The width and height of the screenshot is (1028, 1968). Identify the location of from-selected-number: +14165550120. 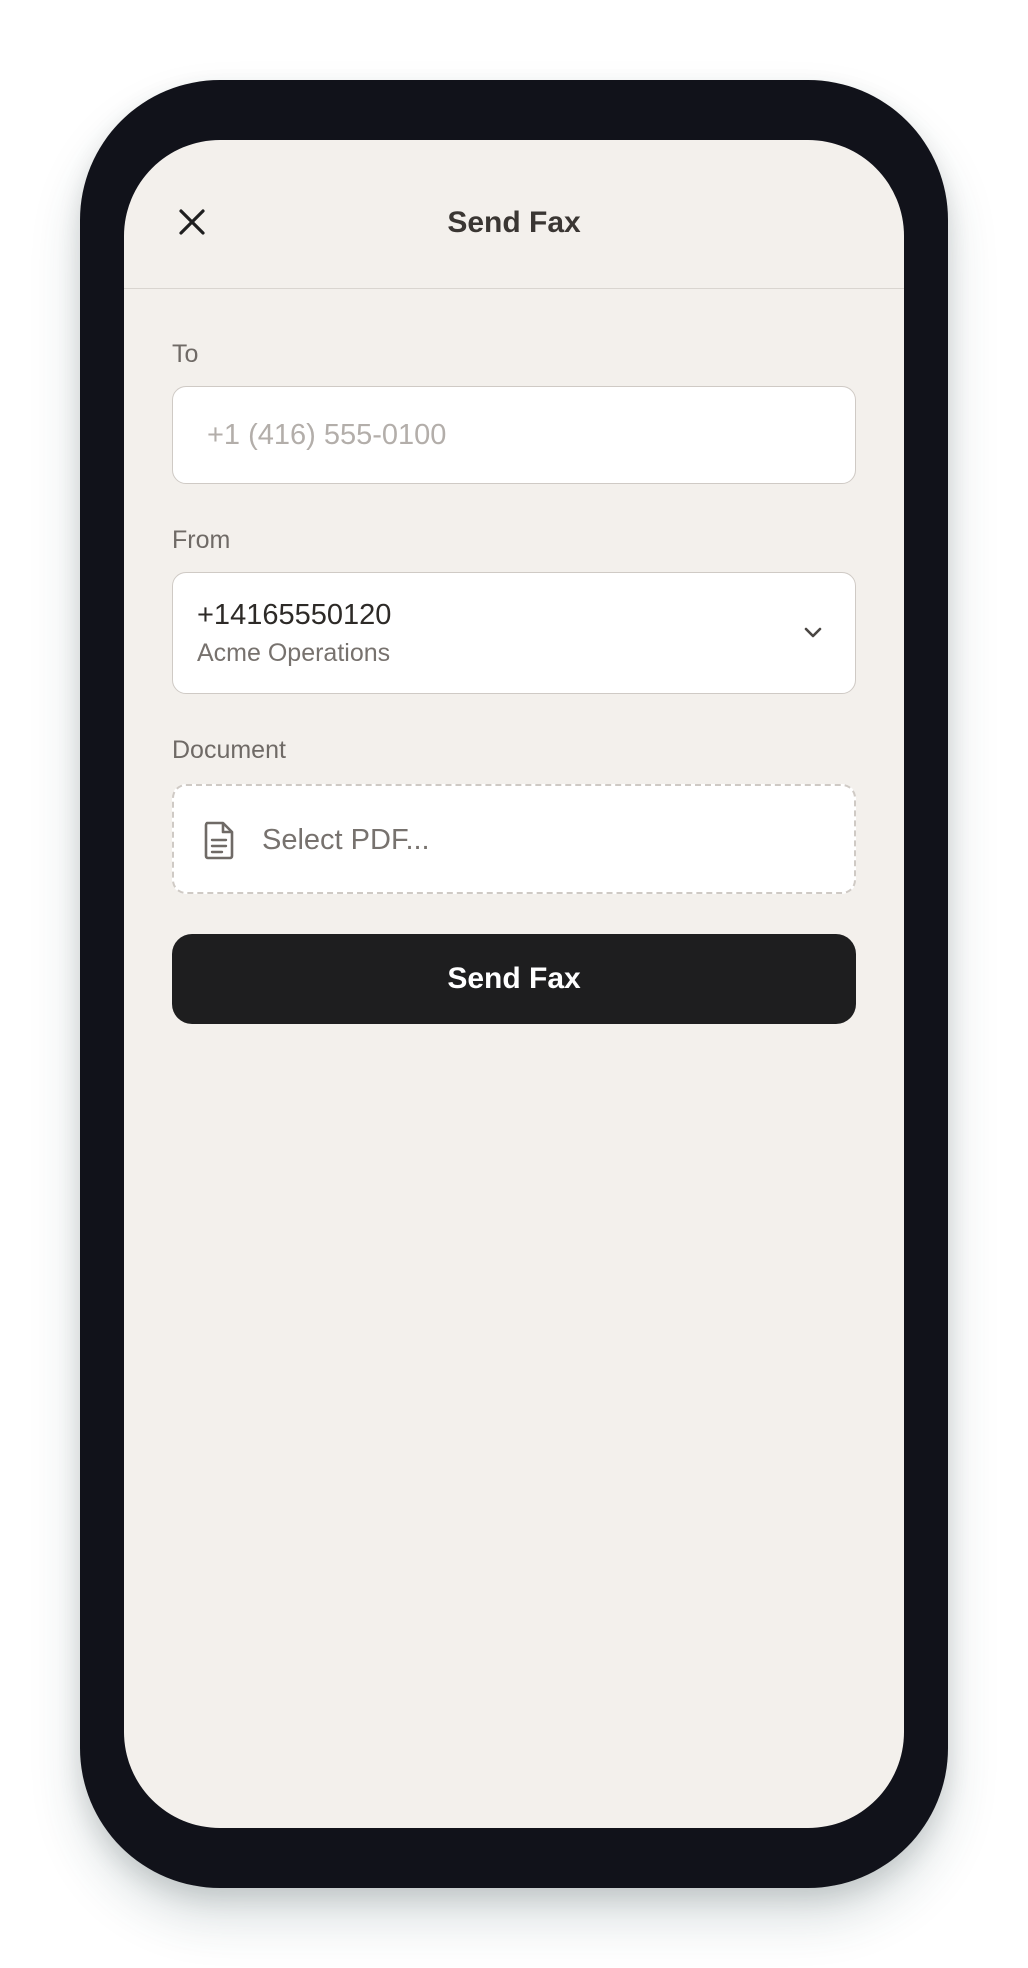
(294, 615).